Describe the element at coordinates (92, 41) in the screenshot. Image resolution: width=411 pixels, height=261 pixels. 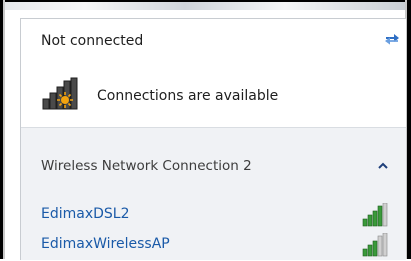
I see `connection-status: Not connected` at that location.